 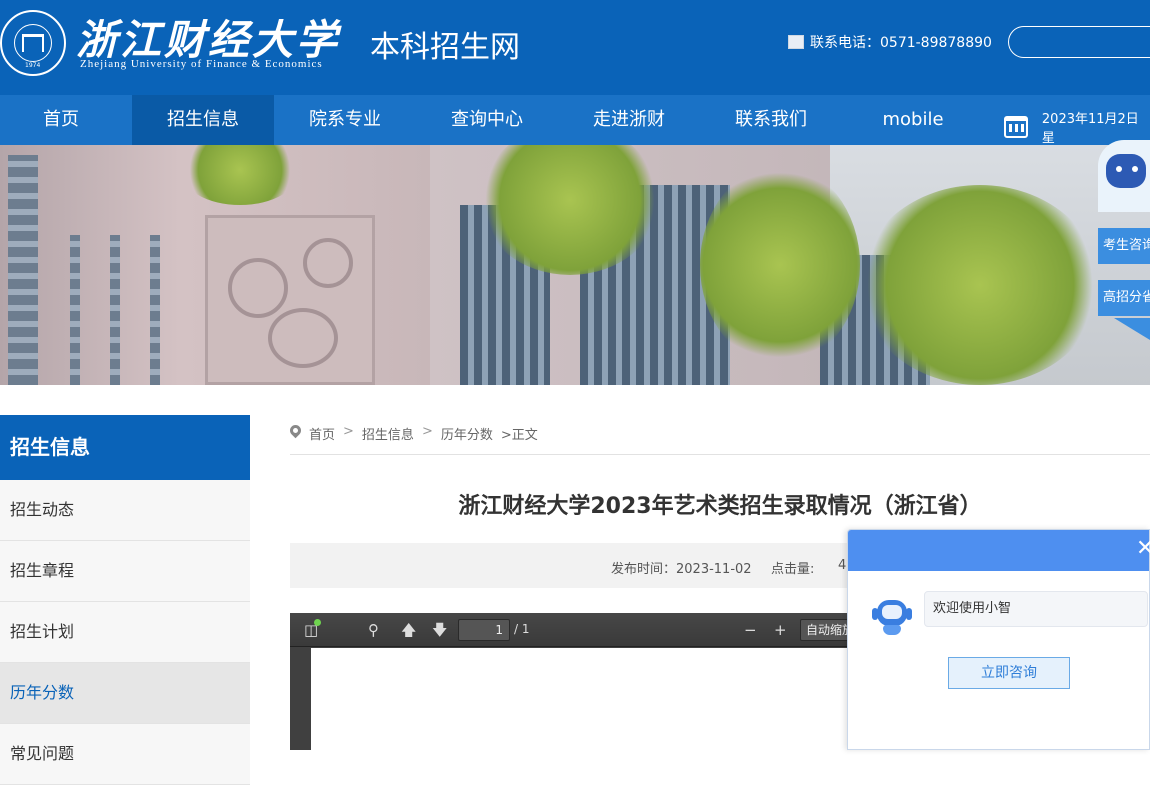 I want to click on sidebar-title: 招生信息, so click(x=125, y=447).